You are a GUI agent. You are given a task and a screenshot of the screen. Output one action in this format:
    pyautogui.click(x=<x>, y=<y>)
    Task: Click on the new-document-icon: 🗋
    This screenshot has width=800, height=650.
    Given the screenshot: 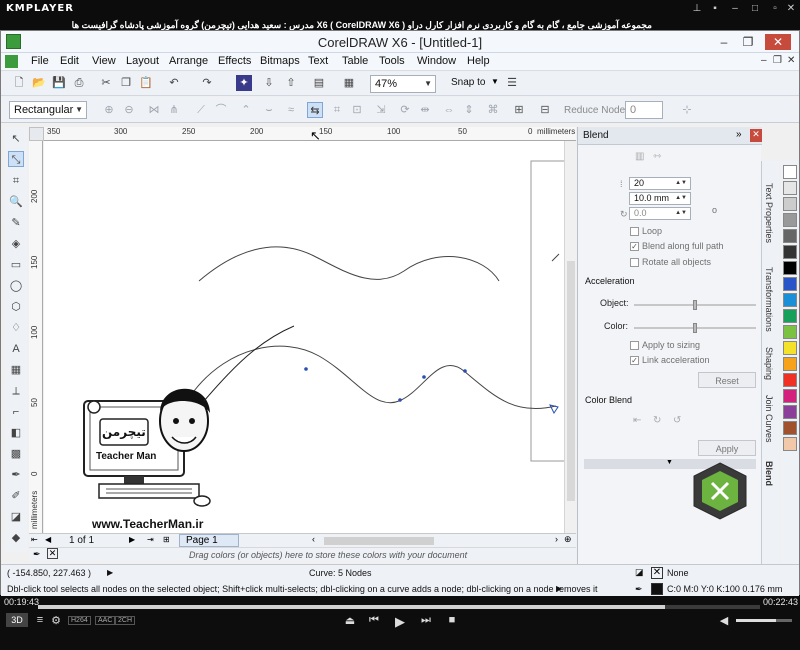 What is the action you would take?
    pyautogui.click(x=19, y=83)
    